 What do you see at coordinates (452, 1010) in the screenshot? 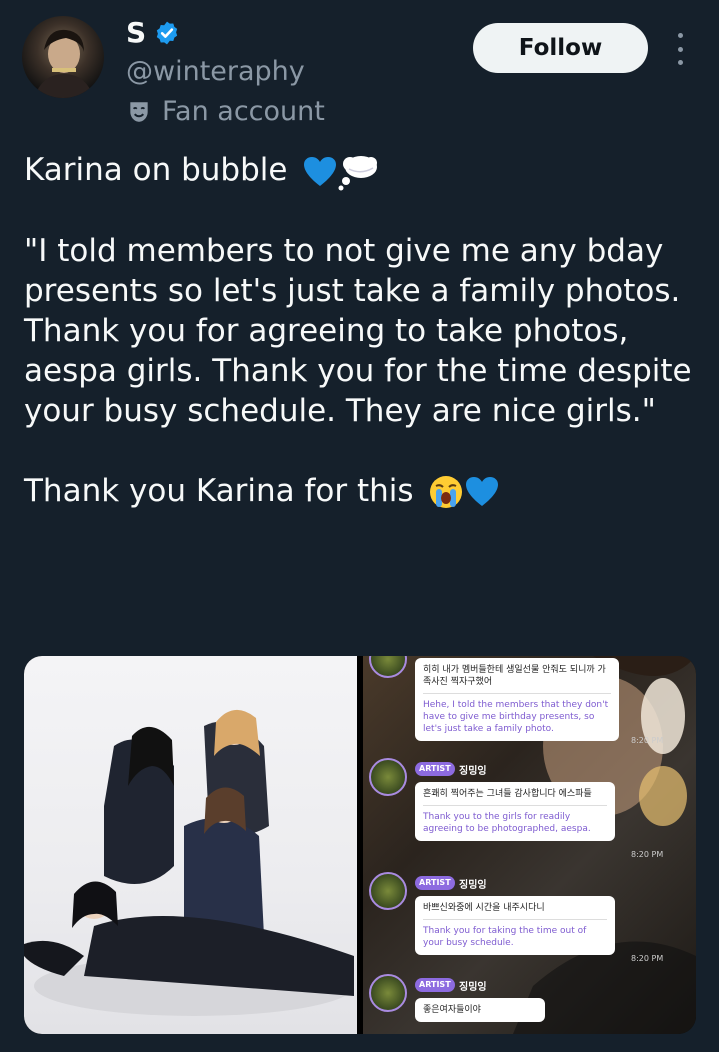
I see `chat-korean-text: 좋은여자들이야` at bounding box center [452, 1010].